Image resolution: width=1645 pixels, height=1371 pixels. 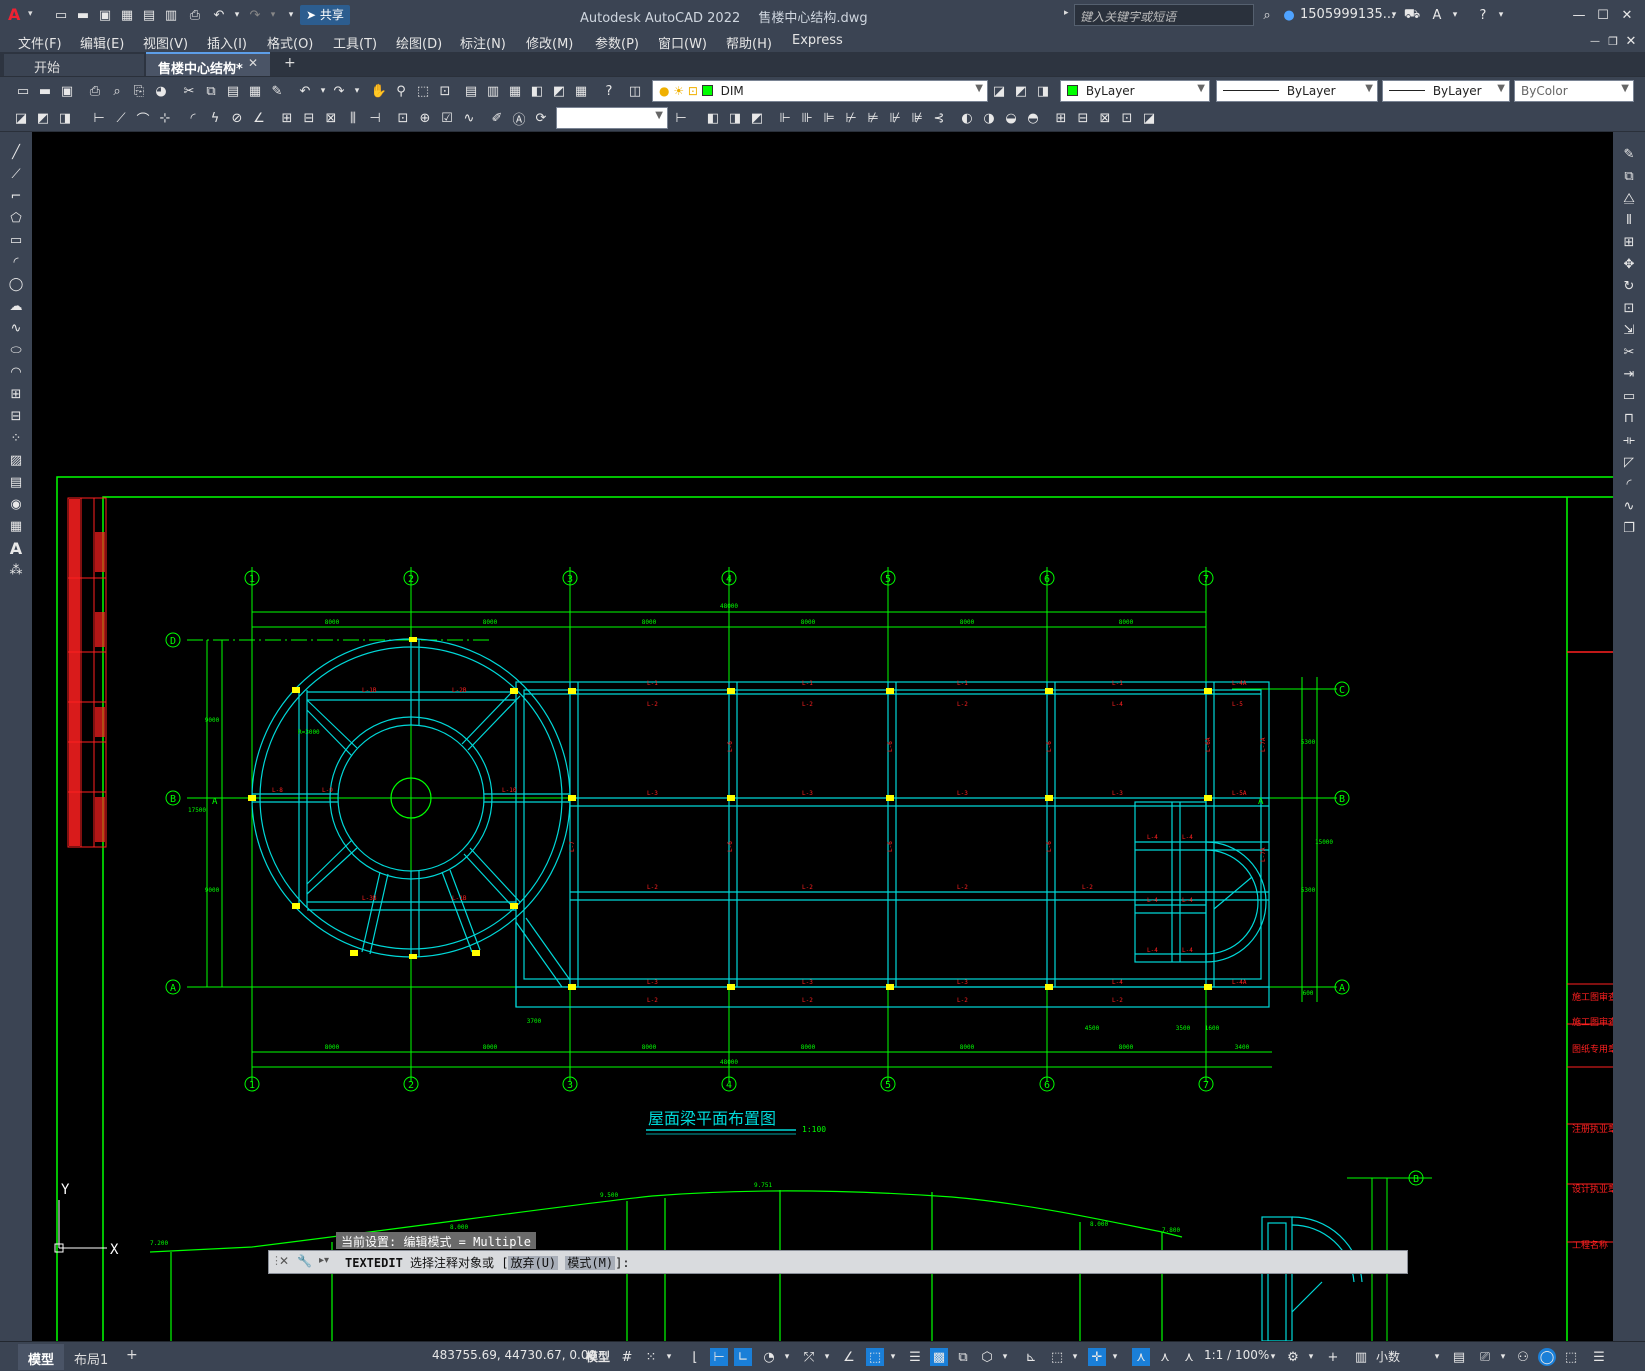 What do you see at coordinates (1483, 15) in the screenshot?
I see `help-icon: ?` at bounding box center [1483, 15].